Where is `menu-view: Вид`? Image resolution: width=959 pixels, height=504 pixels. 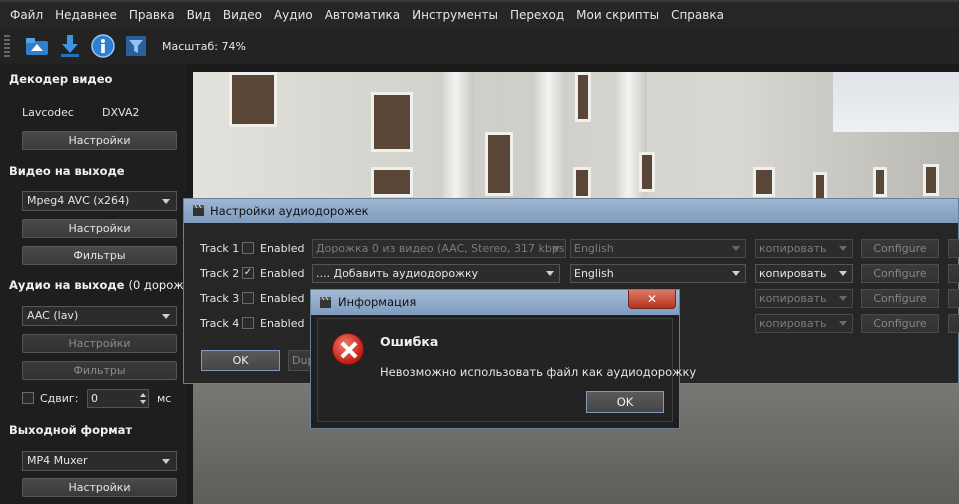 menu-view: Вид is located at coordinates (199, 15).